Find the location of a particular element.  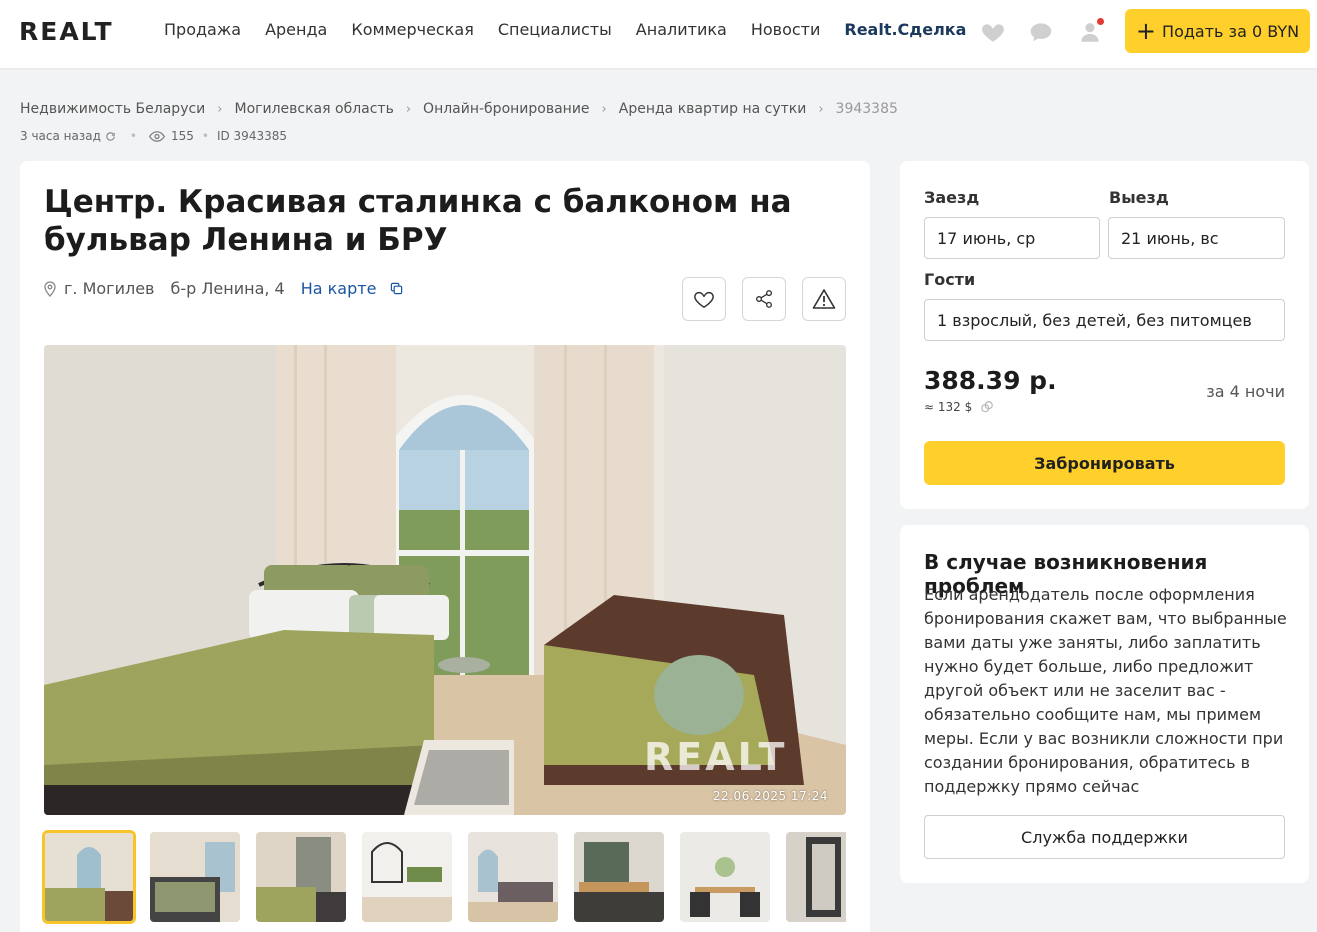

chat-icon is located at coordinates (1041, 32).